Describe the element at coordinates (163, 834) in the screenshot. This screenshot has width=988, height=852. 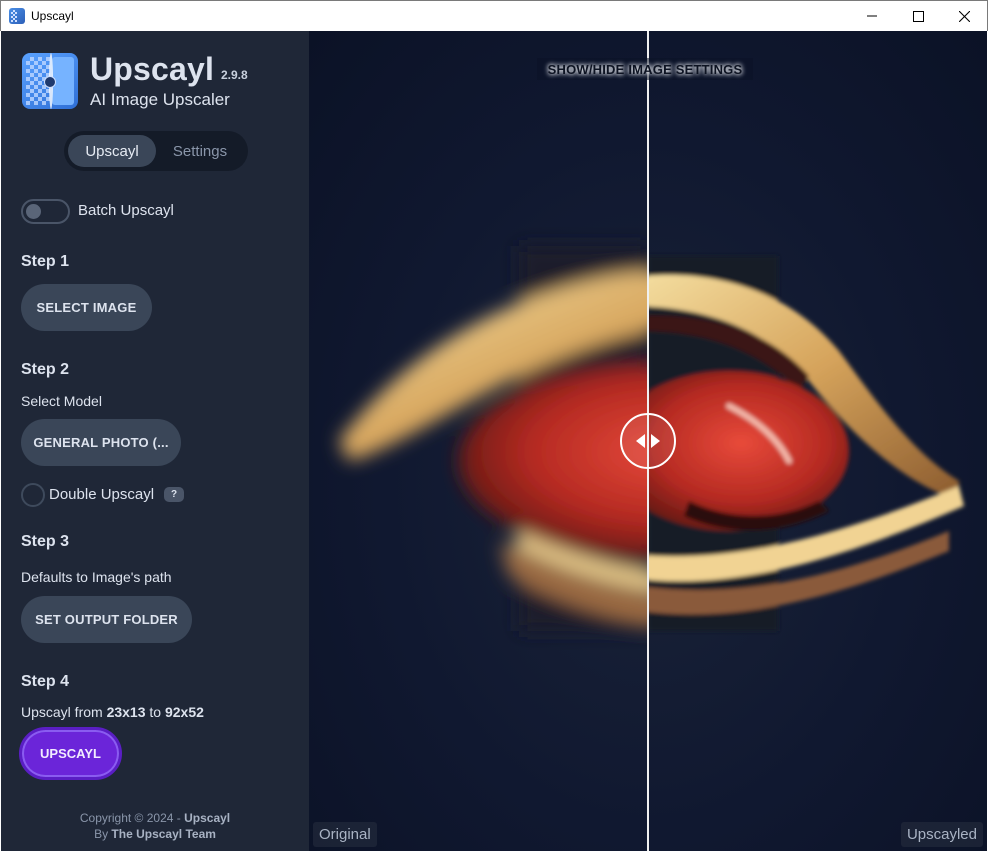
I see `copyright-team: The Upscayl Team` at that location.